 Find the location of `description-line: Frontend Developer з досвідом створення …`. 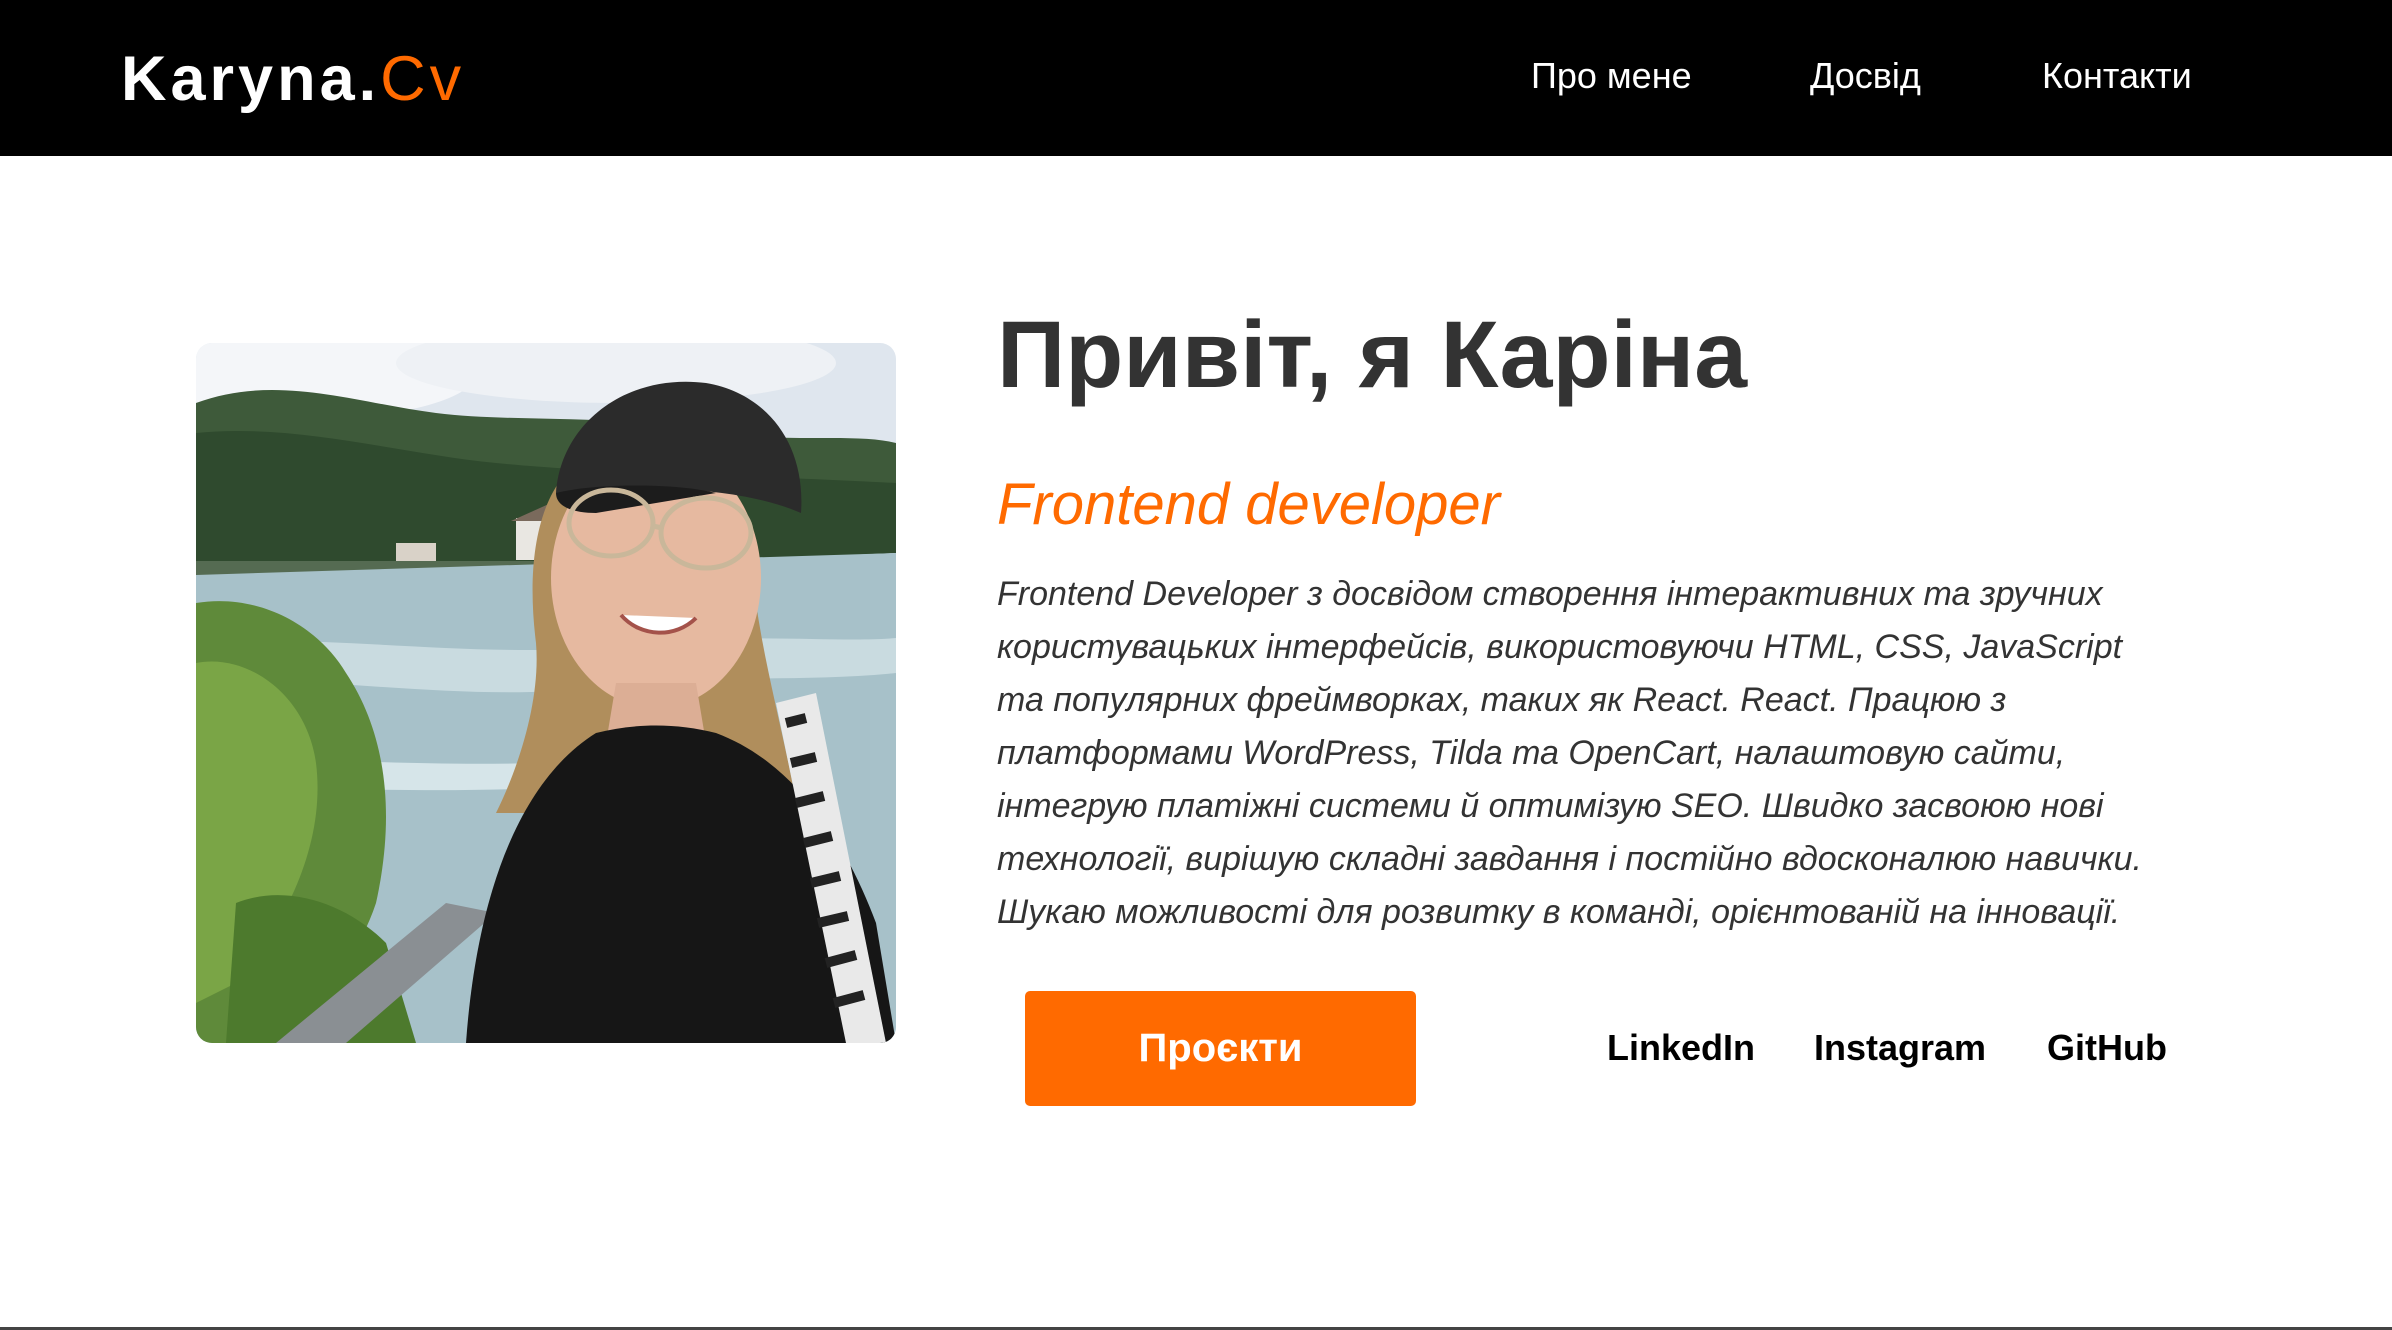

description-line: Frontend Developer з досвідом створення … is located at coordinates (1550, 594).